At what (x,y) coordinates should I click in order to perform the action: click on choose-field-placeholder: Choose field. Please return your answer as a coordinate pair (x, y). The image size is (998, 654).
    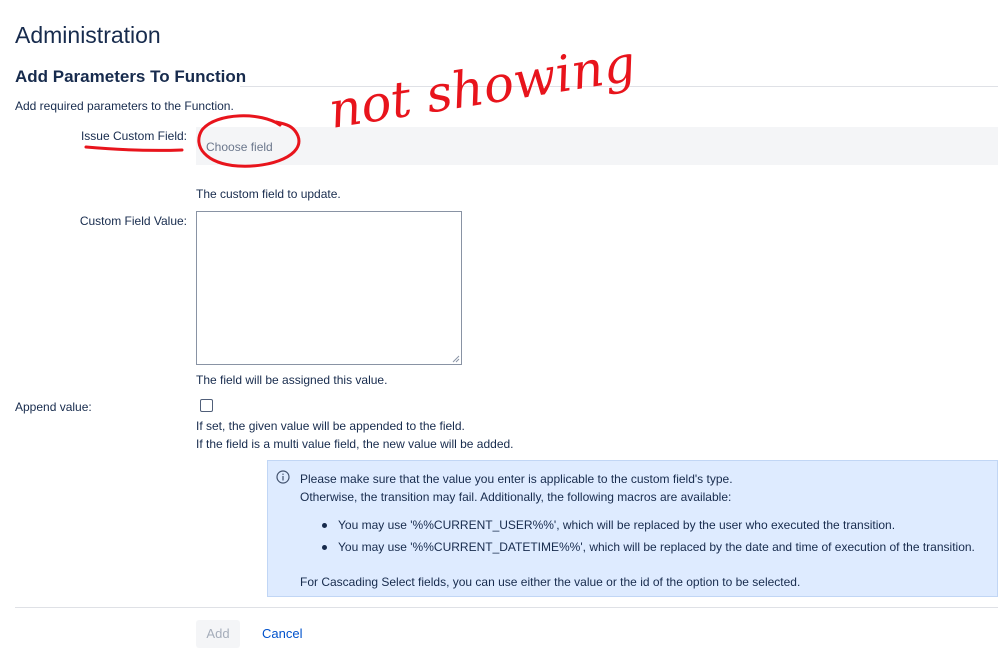
    Looking at the image, I should click on (239, 147).